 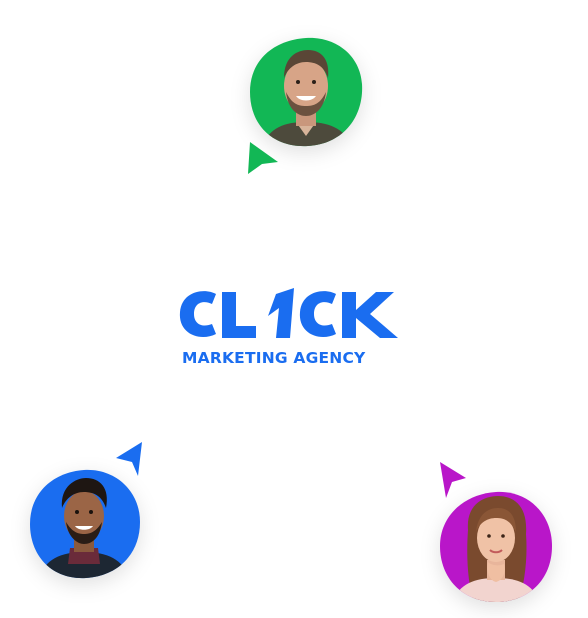 What do you see at coordinates (274, 358) in the screenshot?
I see `brand-tagline: MARKETING AGENCY` at bounding box center [274, 358].